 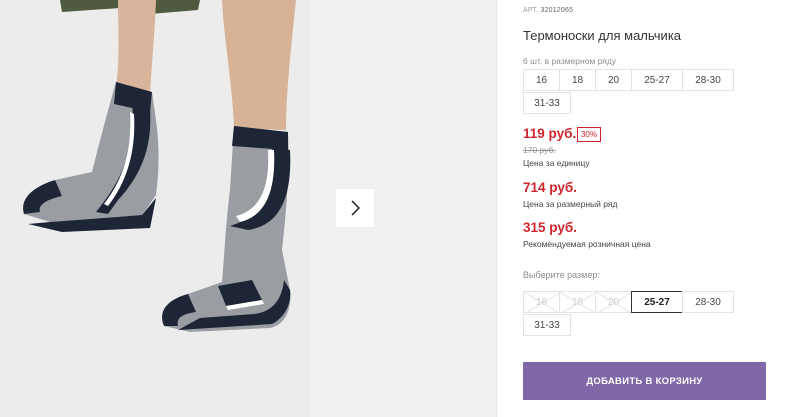 I want to click on pack-size-chip: 31-33, so click(x=547, y=103).